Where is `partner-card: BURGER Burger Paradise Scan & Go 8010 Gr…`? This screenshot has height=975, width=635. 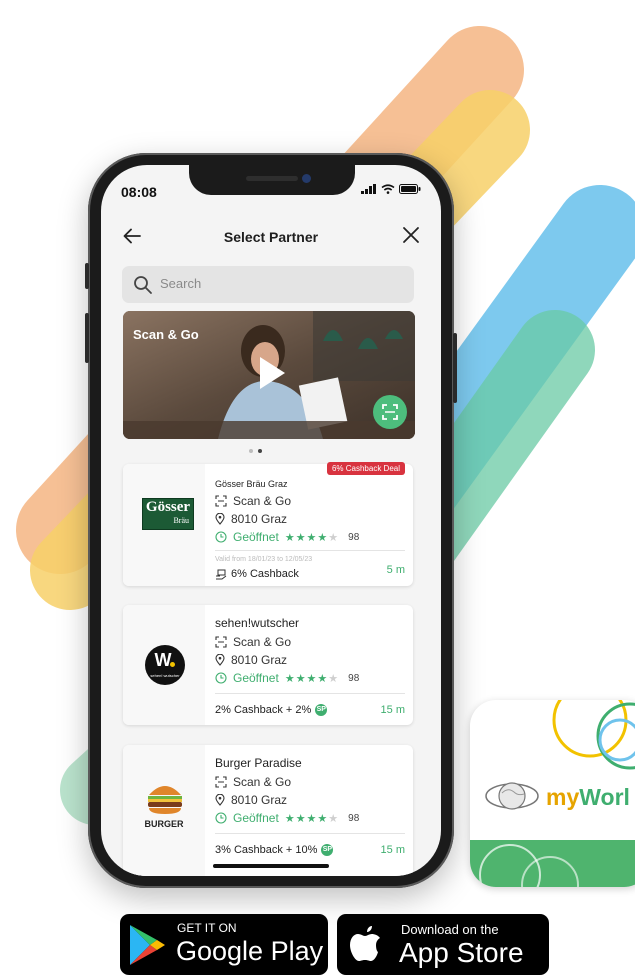
partner-card: BURGER Burger Paradise Scan & Go 8010 Gr… is located at coordinates (268, 810).